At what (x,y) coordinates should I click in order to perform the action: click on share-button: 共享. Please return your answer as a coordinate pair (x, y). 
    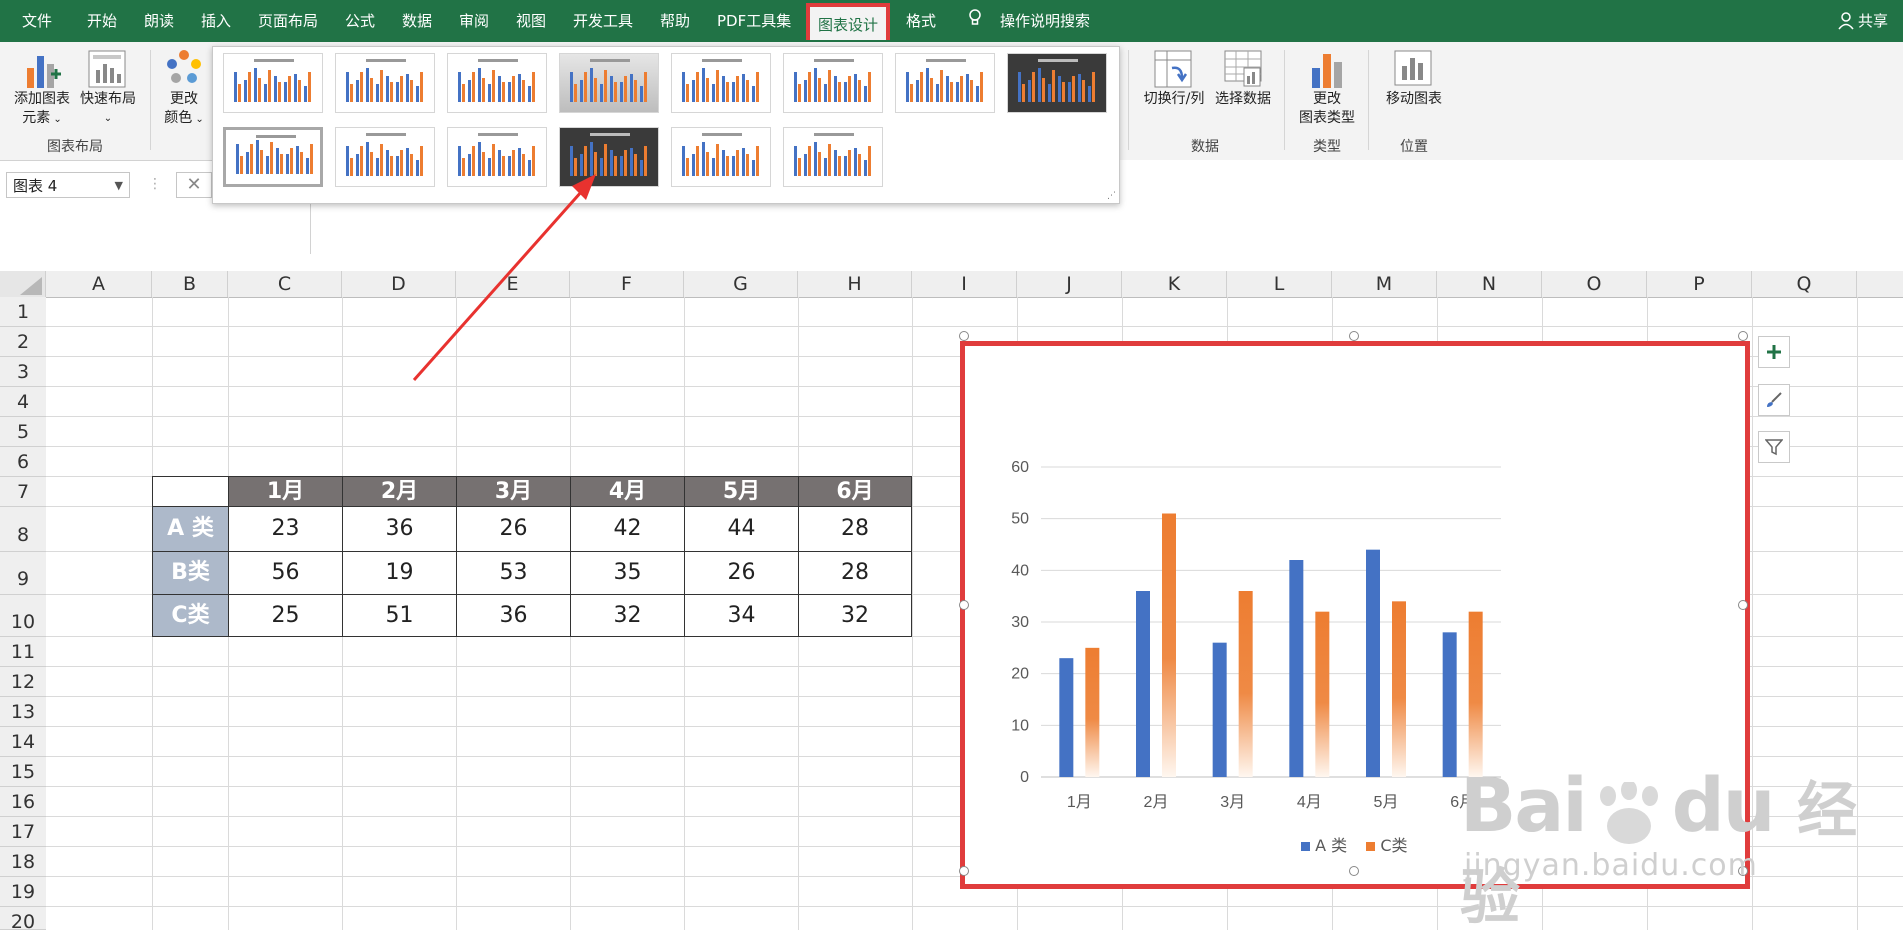
    Looking at the image, I should click on (1873, 21).